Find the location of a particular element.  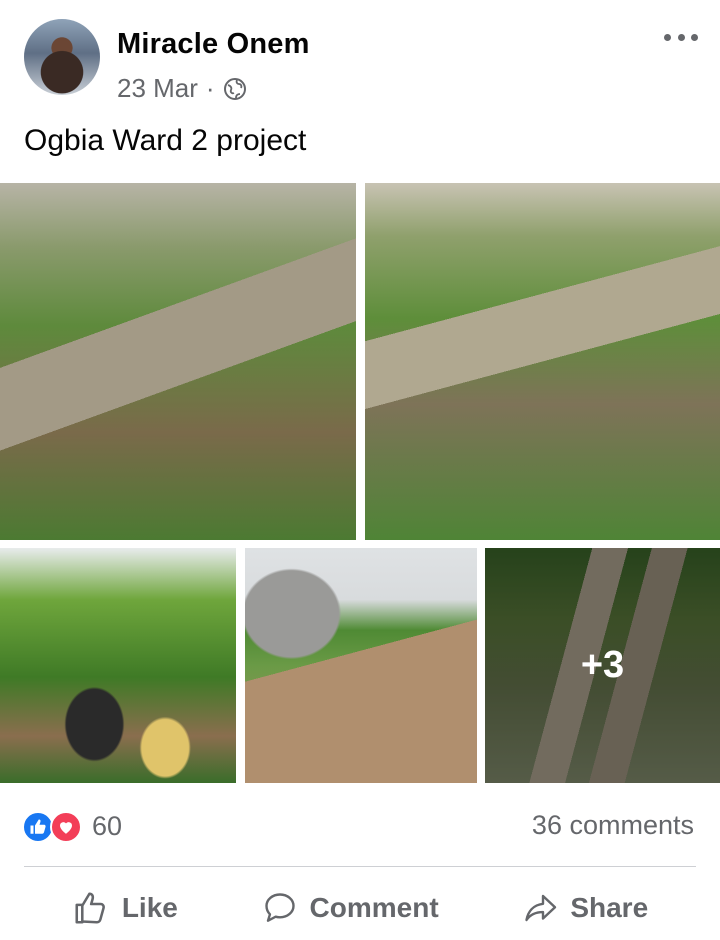

share-label: Share is located at coordinates (609, 907).